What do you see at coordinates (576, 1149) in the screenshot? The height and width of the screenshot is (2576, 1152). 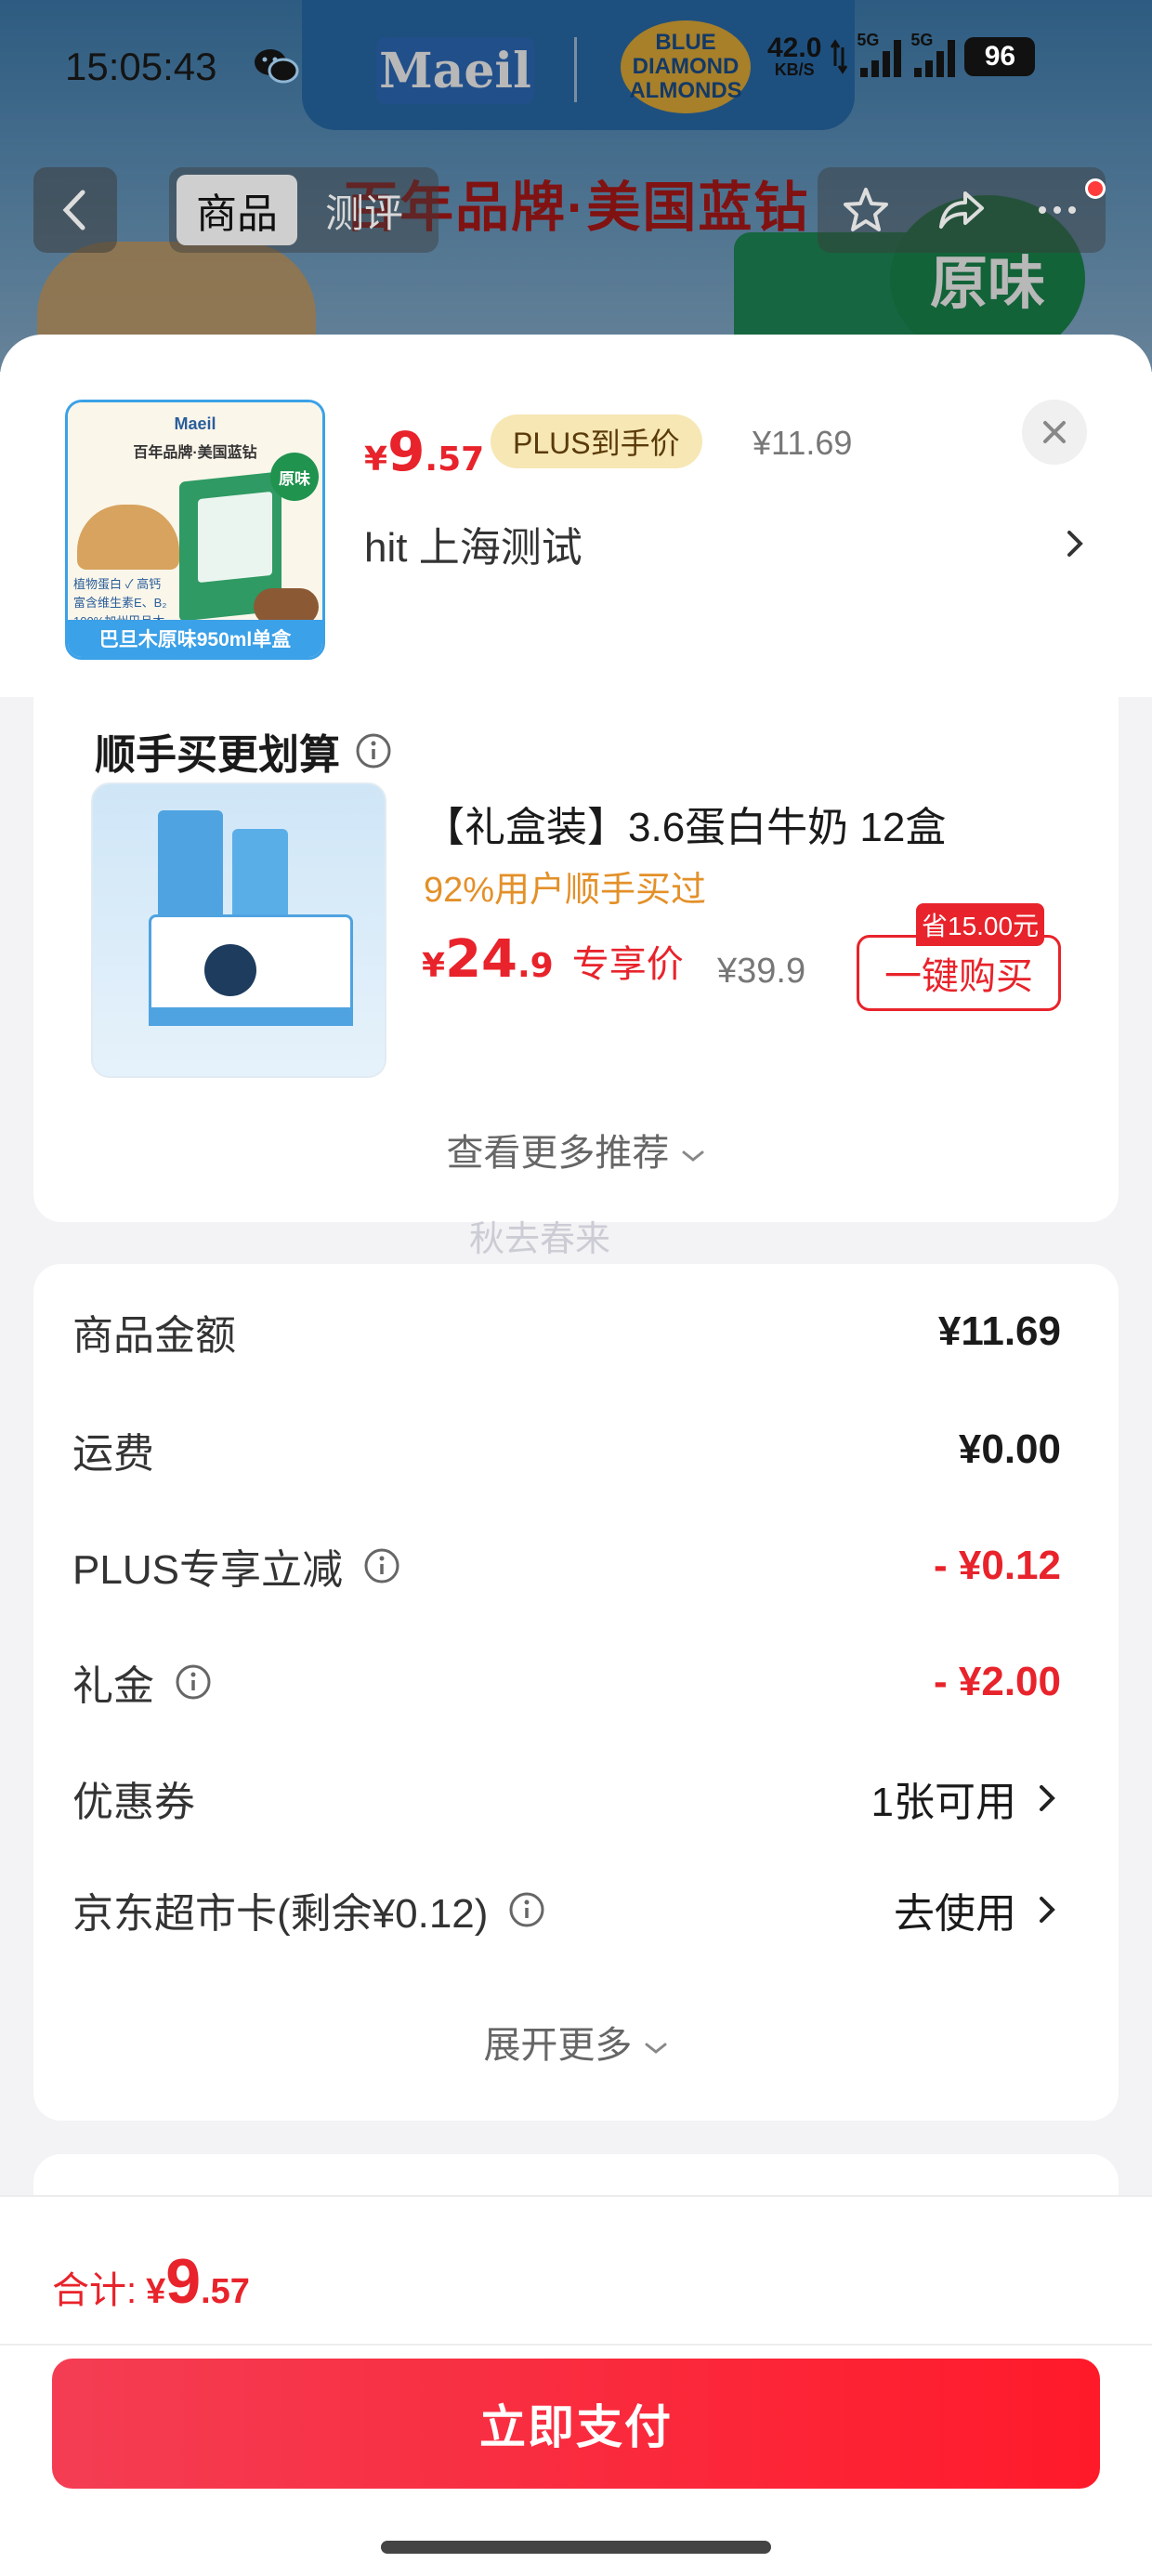 I see `more-recommendations-link: 查看更多推荐` at bounding box center [576, 1149].